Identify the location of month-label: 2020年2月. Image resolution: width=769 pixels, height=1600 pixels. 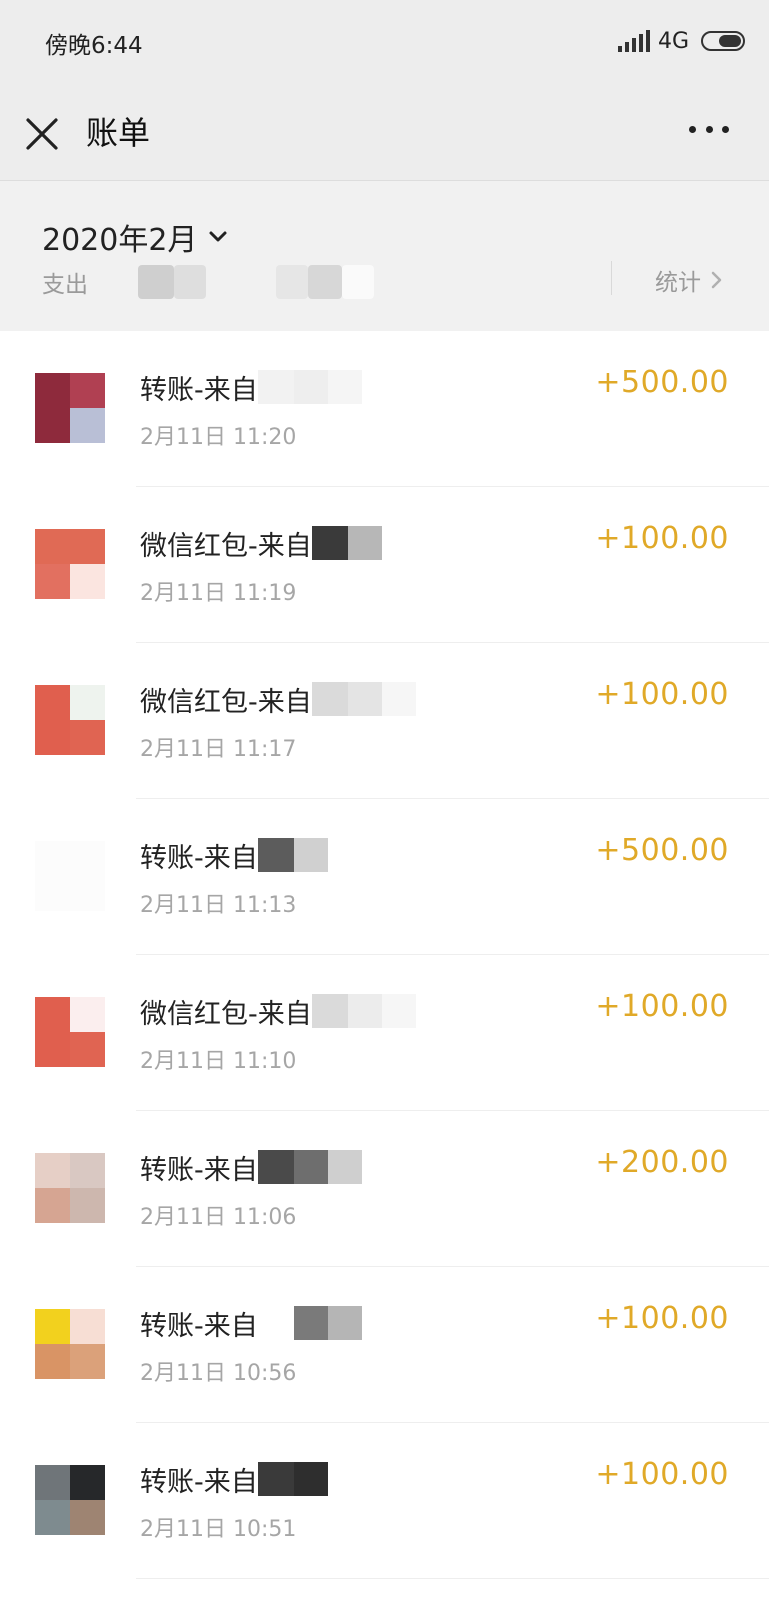
(120, 240).